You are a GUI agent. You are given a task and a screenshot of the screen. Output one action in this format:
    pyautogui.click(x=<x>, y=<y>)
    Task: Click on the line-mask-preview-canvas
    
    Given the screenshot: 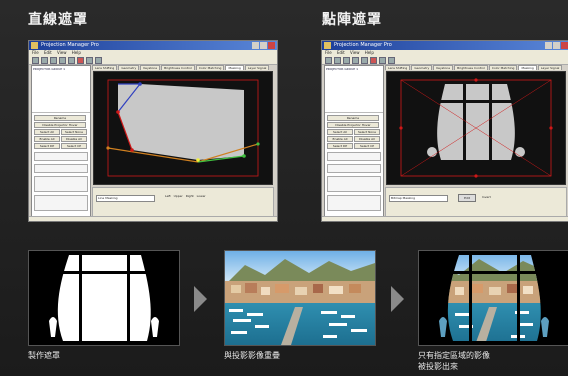 What is the action you would take?
    pyautogui.click(x=183, y=128)
    